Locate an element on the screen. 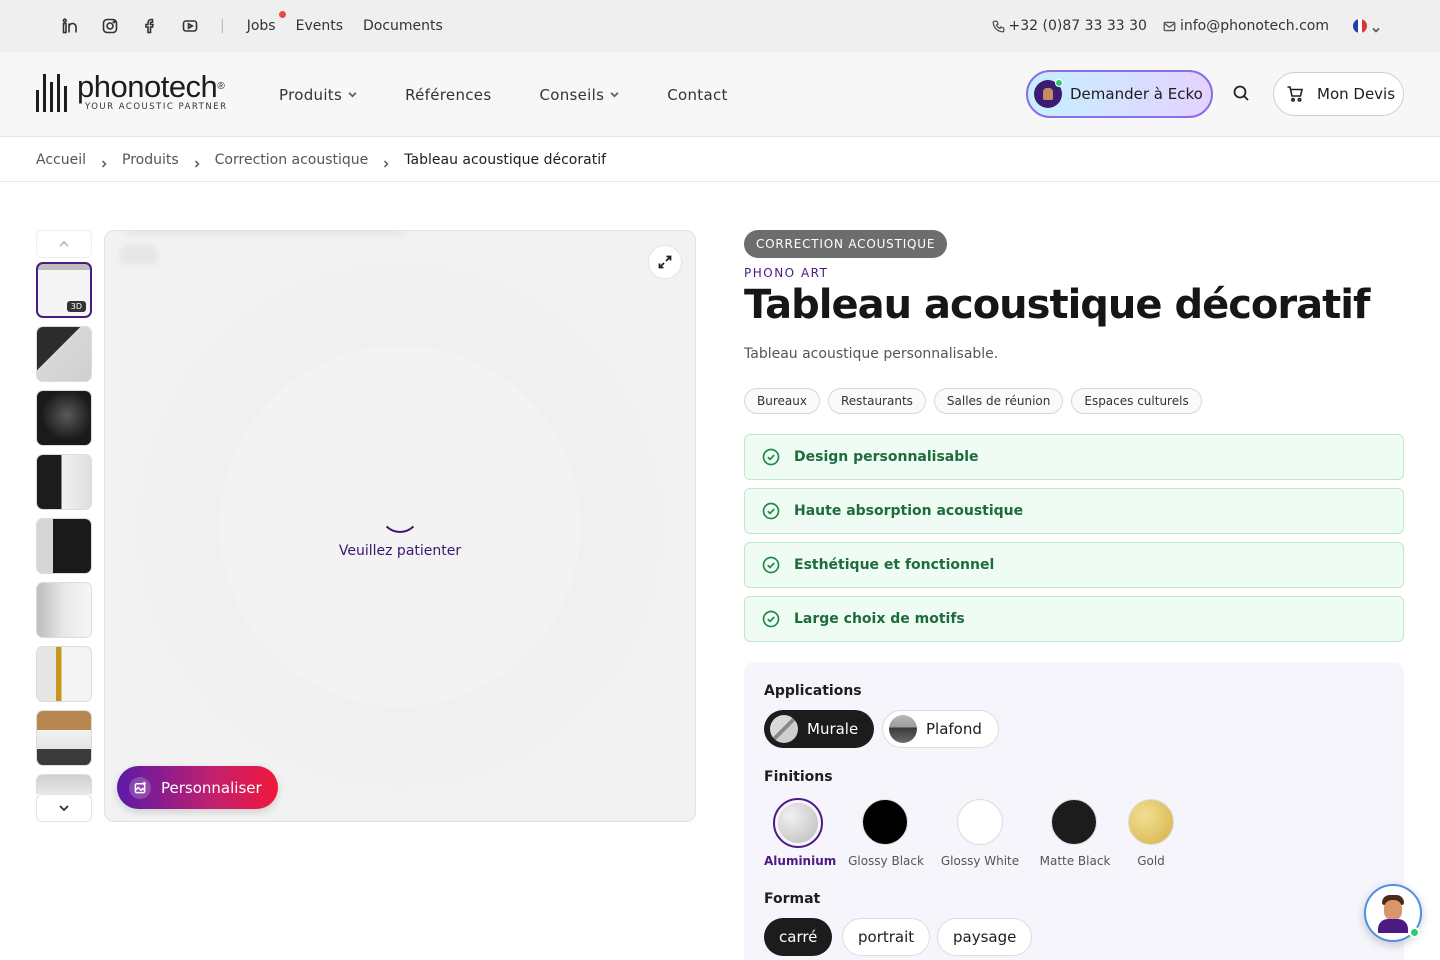  murale-thumbnail is located at coordinates (784, 729).